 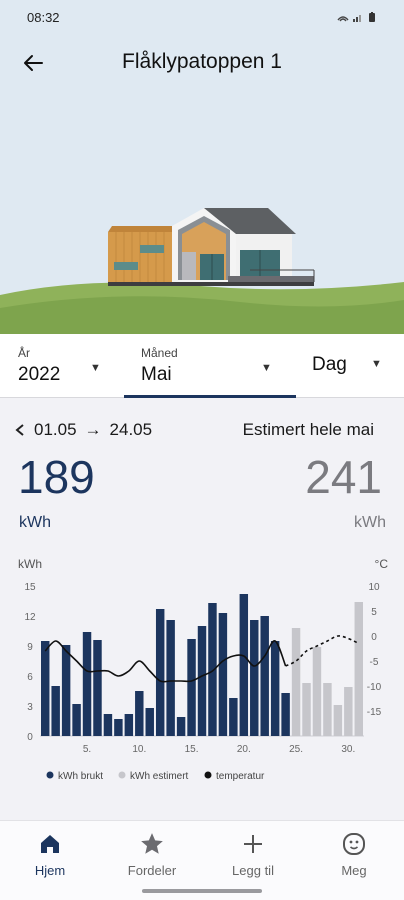 I want to click on legend-used-marker, so click(x=50, y=775).